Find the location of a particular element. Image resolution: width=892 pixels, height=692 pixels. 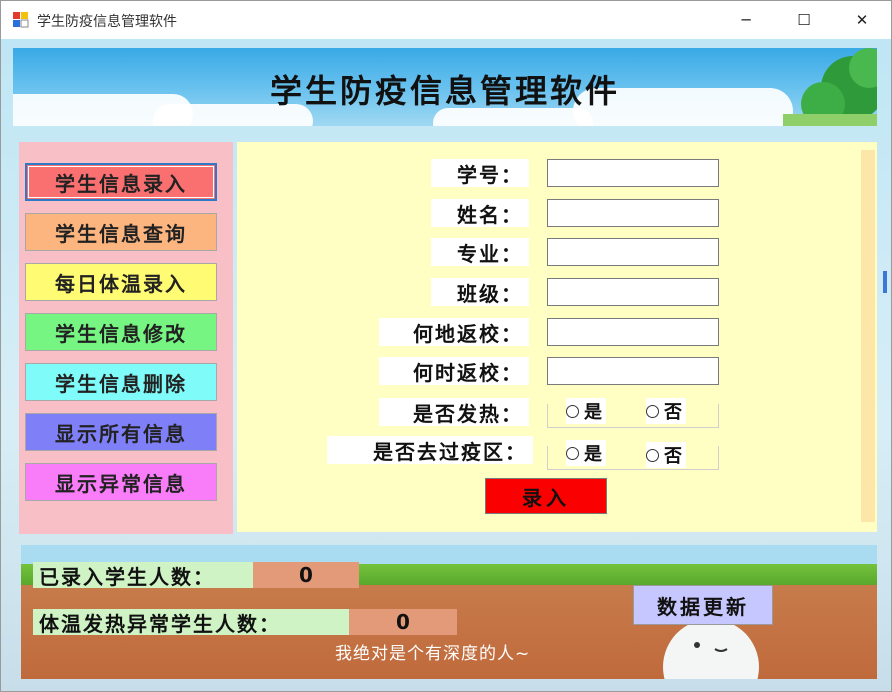

app-icon is located at coordinates (21, 20).